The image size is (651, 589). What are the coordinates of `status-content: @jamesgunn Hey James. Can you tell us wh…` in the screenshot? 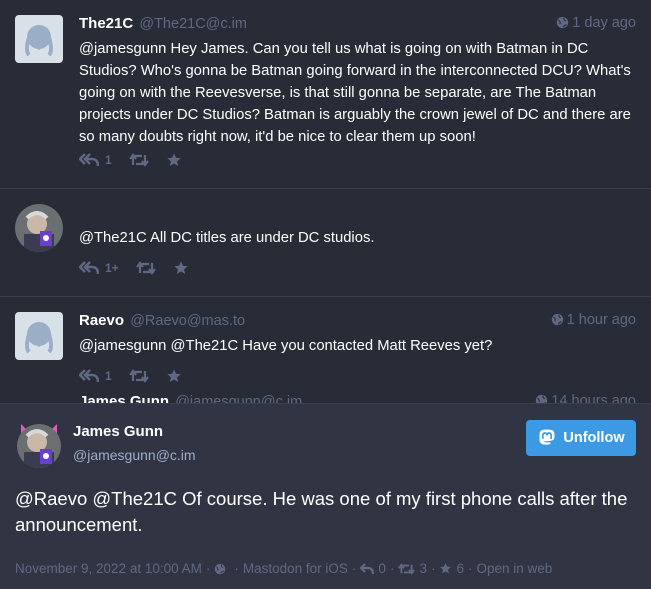 It's located at (355, 93).